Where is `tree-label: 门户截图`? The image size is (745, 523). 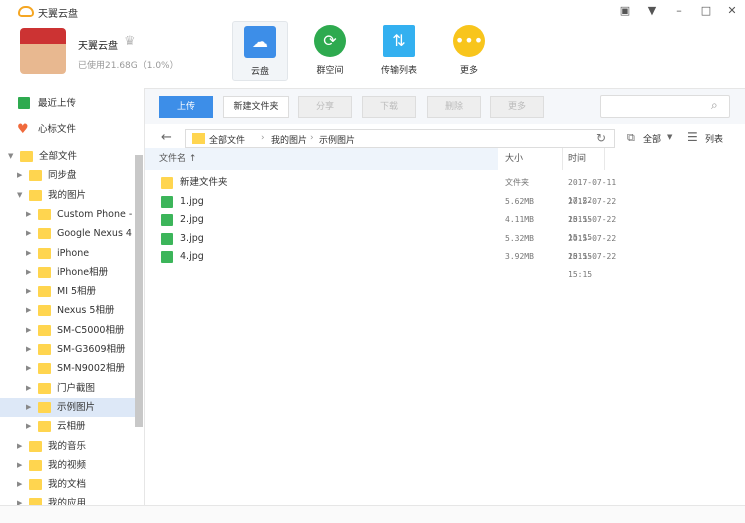
tree-label: 门户截图 is located at coordinates (76, 388).